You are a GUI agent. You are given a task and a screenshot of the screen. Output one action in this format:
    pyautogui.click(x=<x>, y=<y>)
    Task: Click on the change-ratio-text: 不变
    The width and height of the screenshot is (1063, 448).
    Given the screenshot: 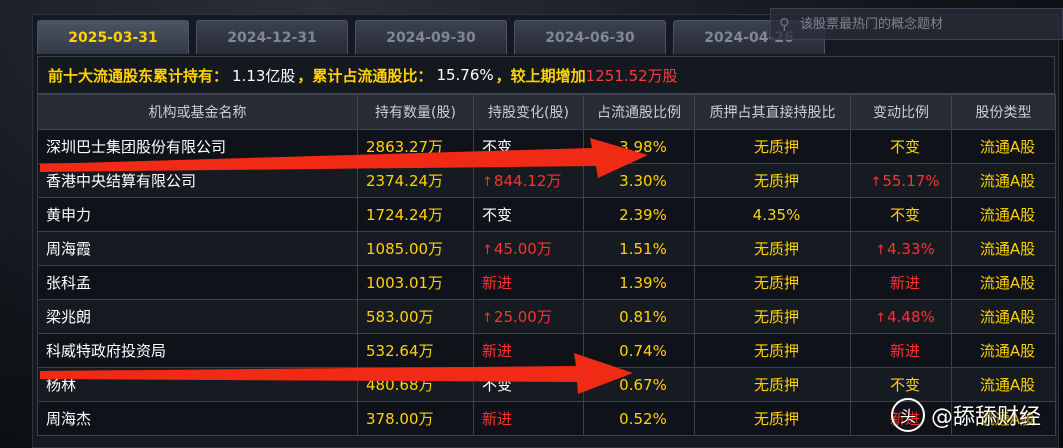 What is the action you would take?
    pyautogui.click(x=904, y=147)
    